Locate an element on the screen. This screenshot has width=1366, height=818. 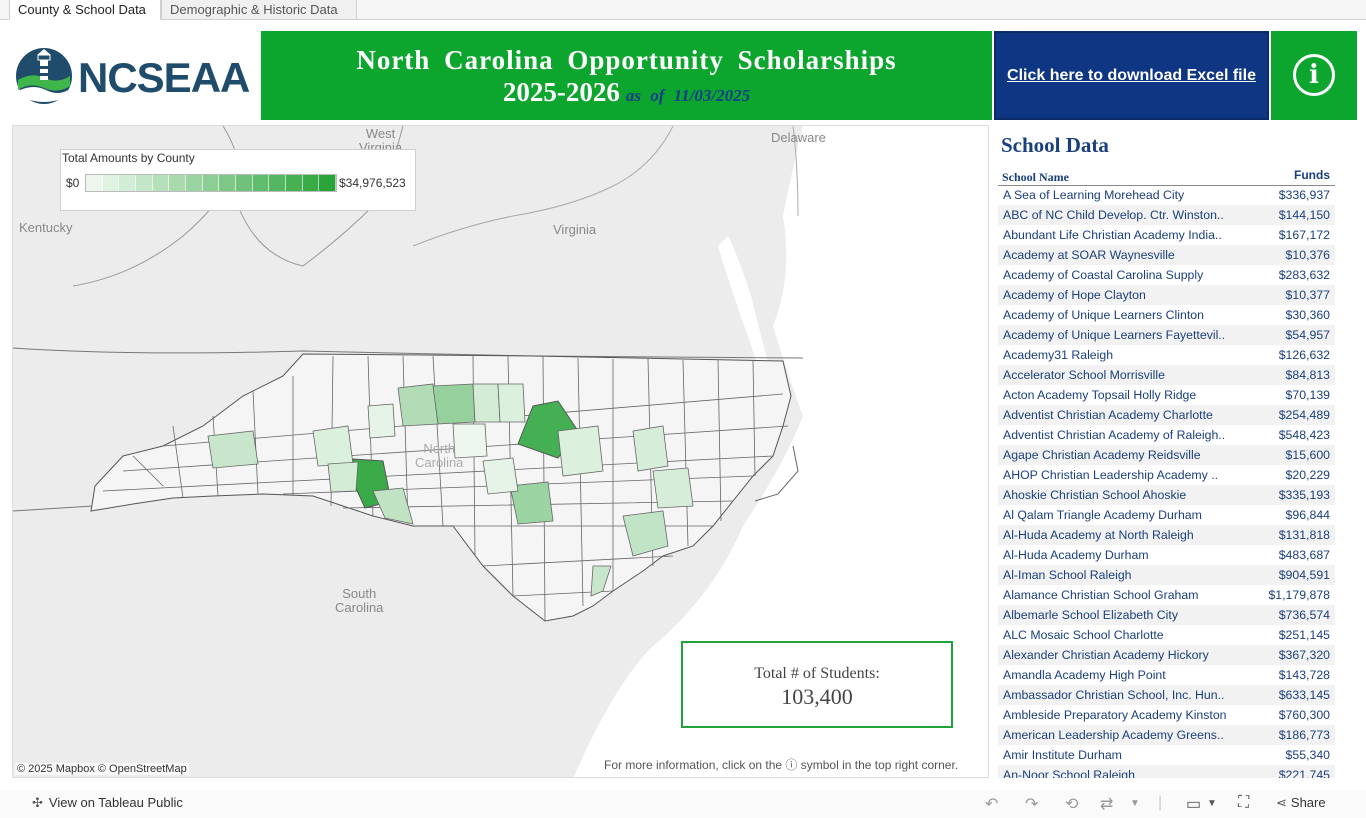
school-name: Ambleside Preparatory Academy Kinston is located at coordinates (1115, 715).